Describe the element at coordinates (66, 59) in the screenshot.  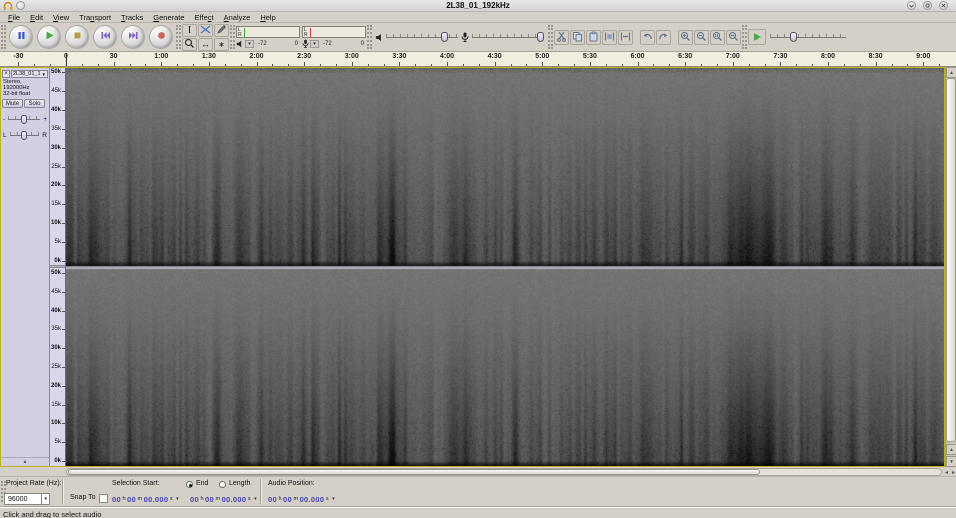
I see `playhead-cursor` at that location.